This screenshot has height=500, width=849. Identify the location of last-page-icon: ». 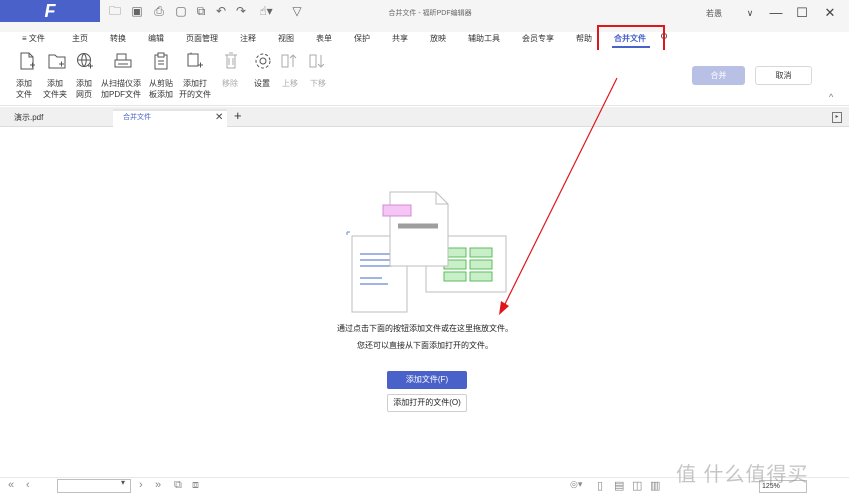
(158, 485).